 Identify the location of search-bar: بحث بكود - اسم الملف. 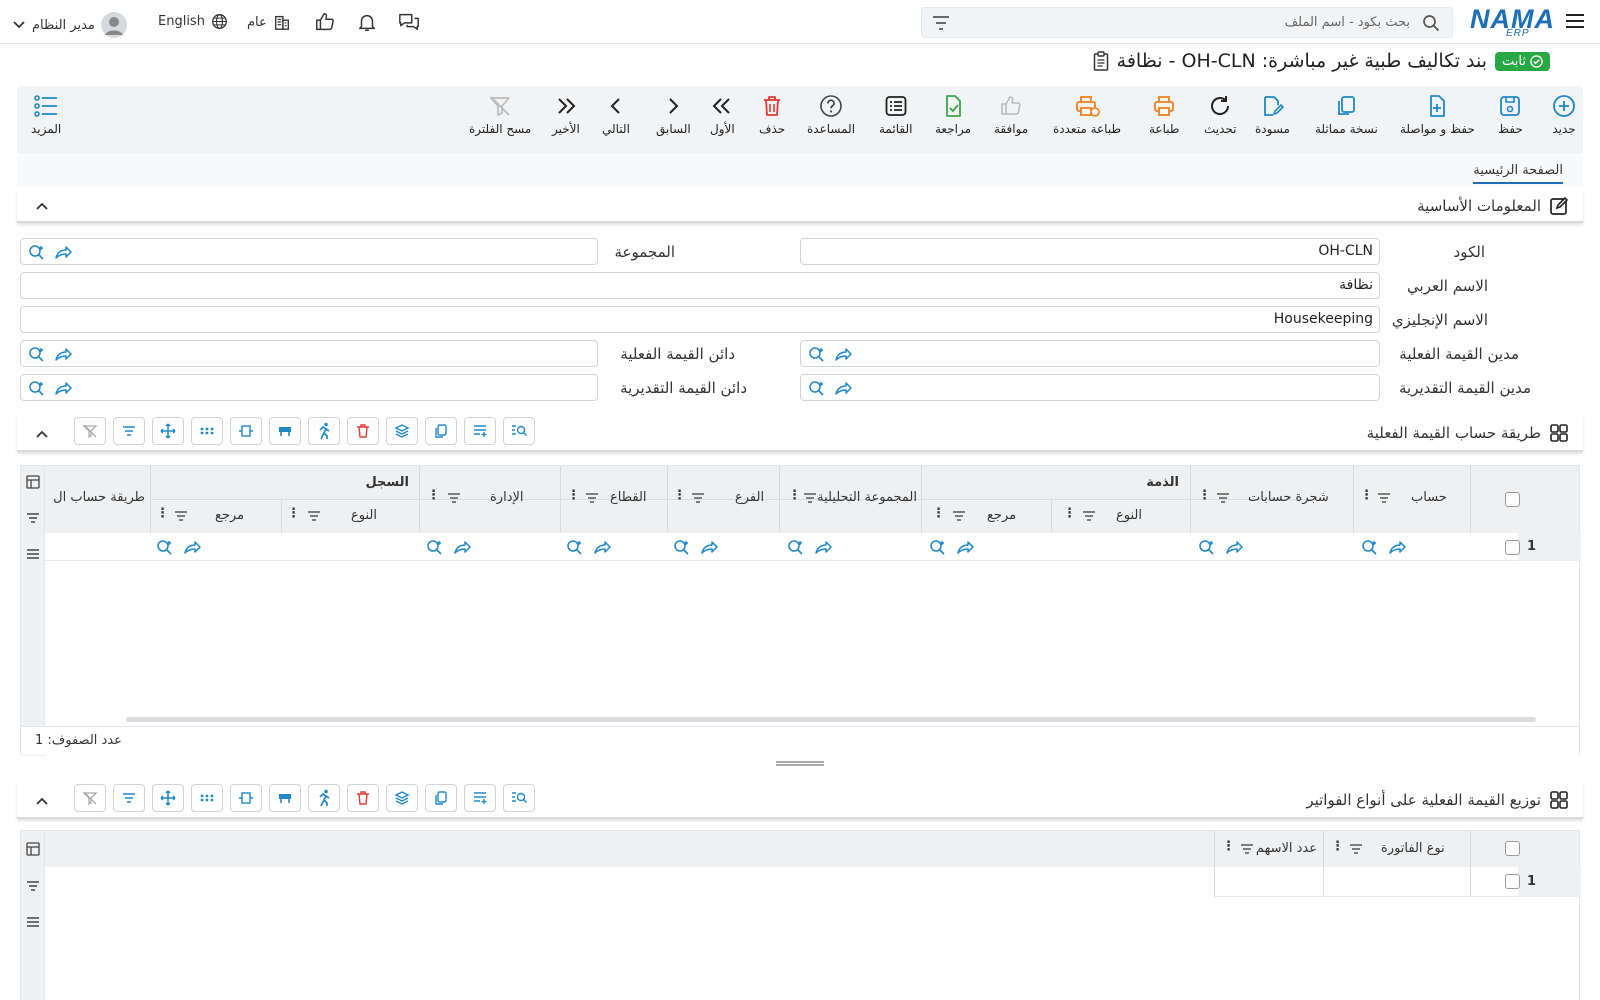
(1187, 22).